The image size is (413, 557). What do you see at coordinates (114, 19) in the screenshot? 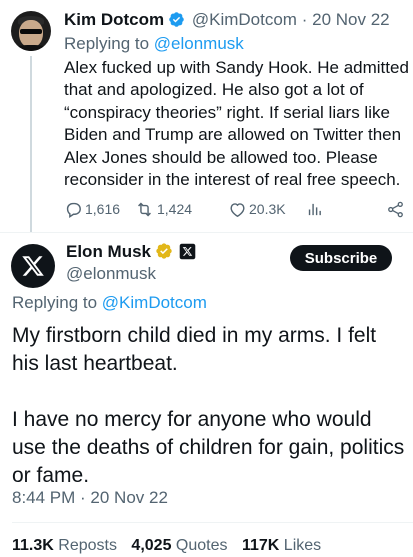
I see `parent-author-name: Kim Dotcom` at bounding box center [114, 19].